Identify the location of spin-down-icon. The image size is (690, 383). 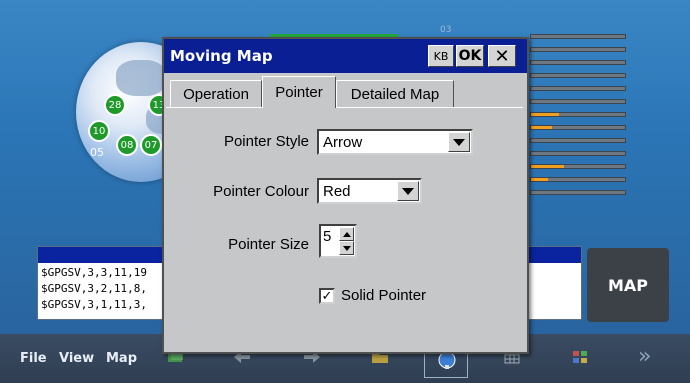
(346, 248).